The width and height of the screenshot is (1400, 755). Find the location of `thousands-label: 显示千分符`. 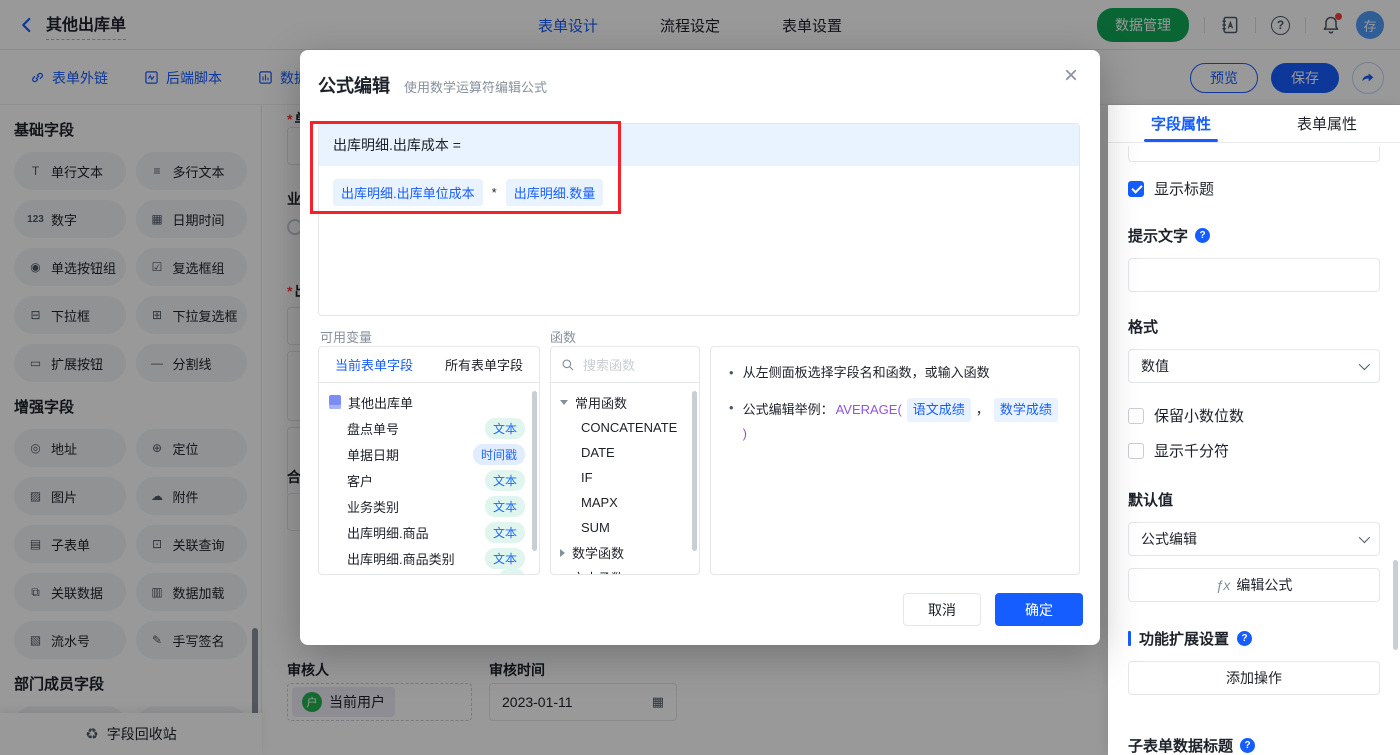

thousands-label: 显示千分符 is located at coordinates (1192, 451).